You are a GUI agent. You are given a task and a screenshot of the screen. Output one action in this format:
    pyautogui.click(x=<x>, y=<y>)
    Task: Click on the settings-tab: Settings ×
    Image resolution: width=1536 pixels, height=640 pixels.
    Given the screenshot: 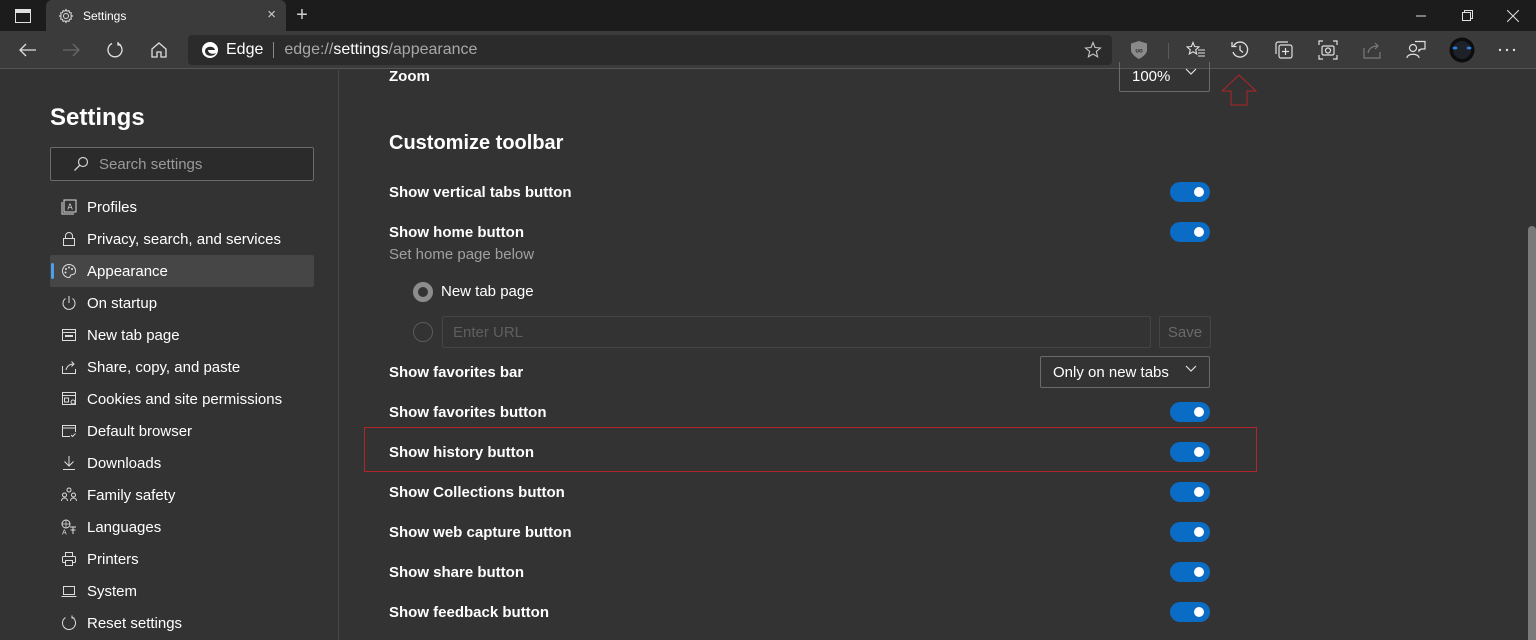 What is the action you would take?
    pyautogui.click(x=166, y=15)
    